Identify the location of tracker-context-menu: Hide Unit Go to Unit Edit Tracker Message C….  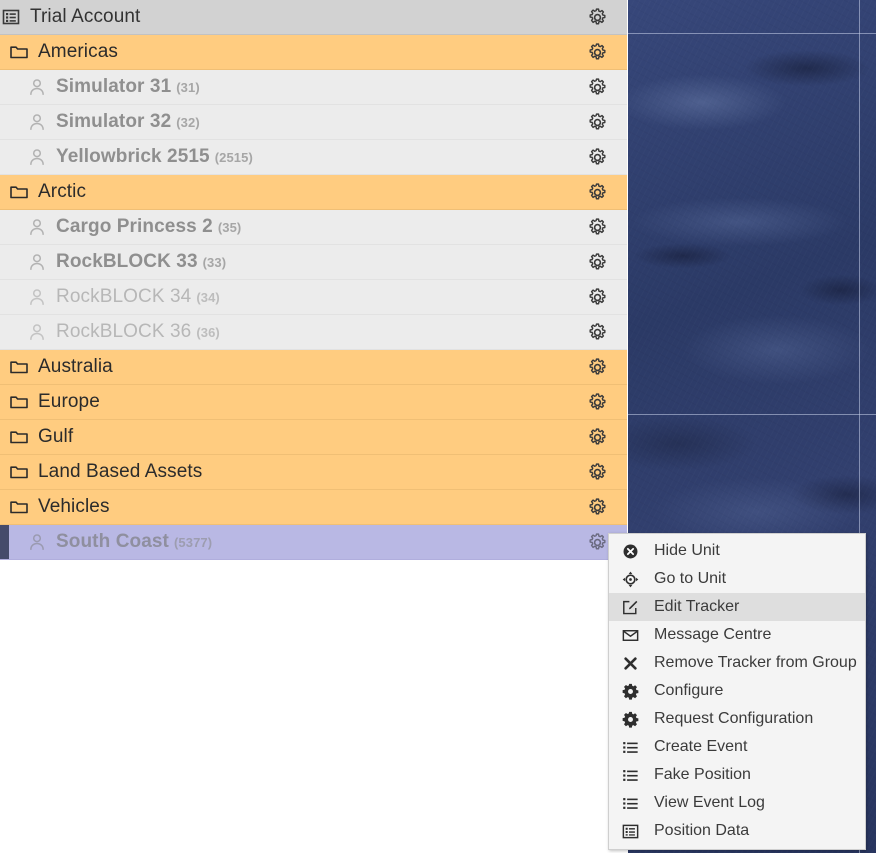
(737, 691).